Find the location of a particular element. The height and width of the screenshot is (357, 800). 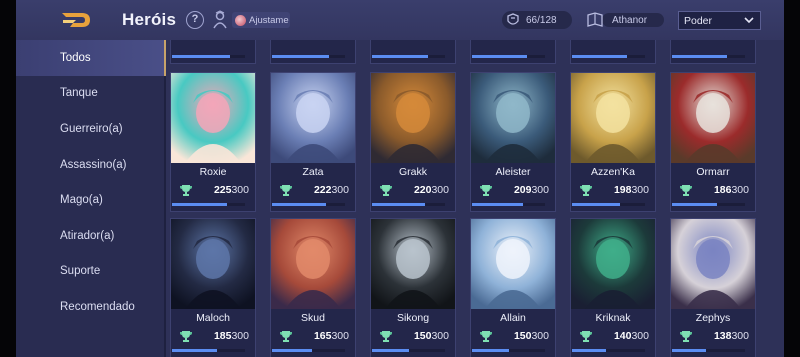

hero-card: Skud 165300 is located at coordinates (313, 287).